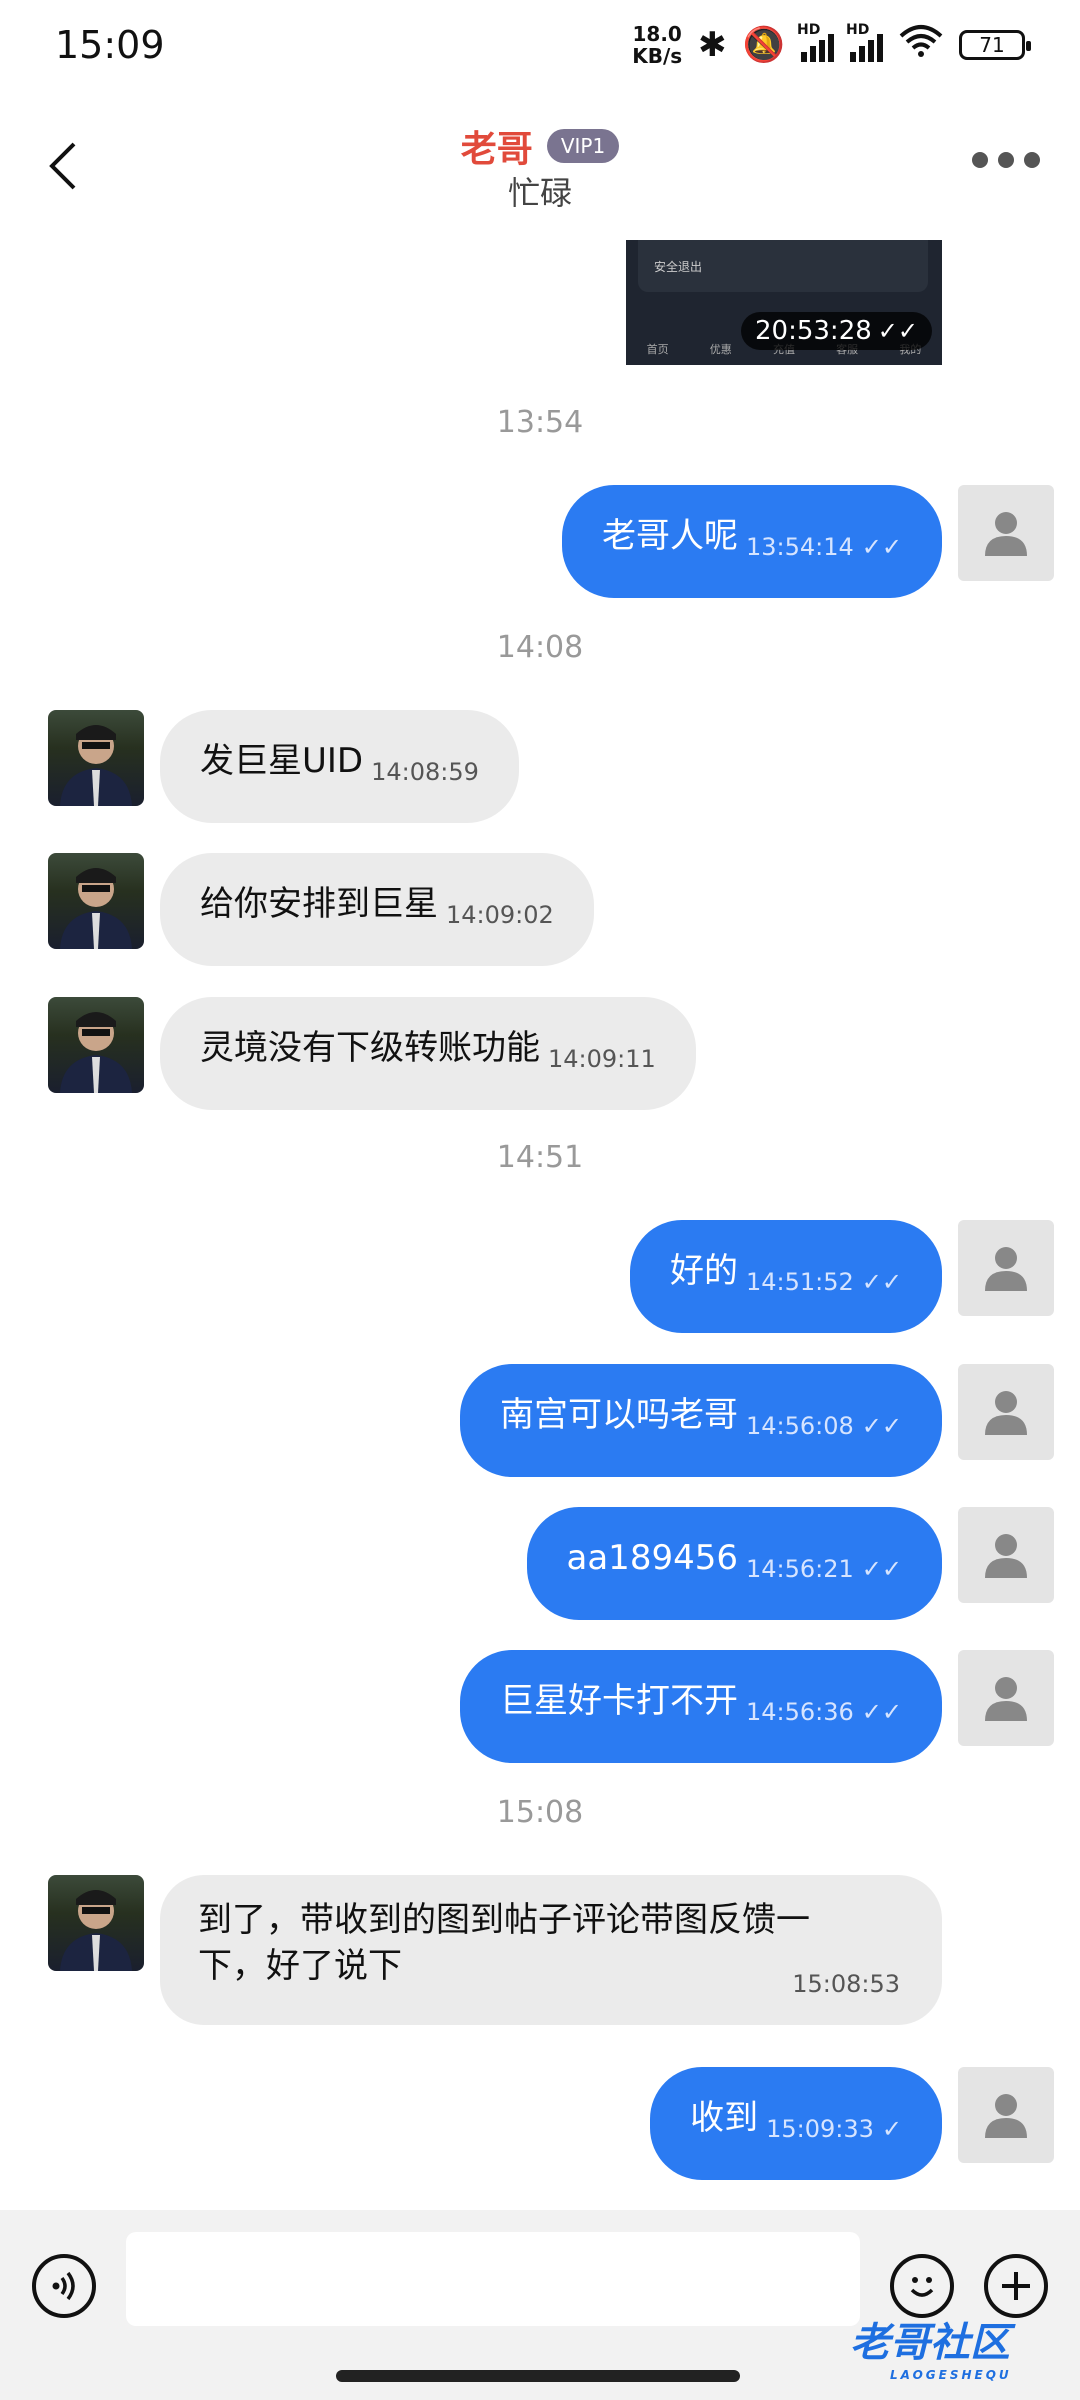  I want to click on watermark-text: 老哥社区, so click(930, 2343).